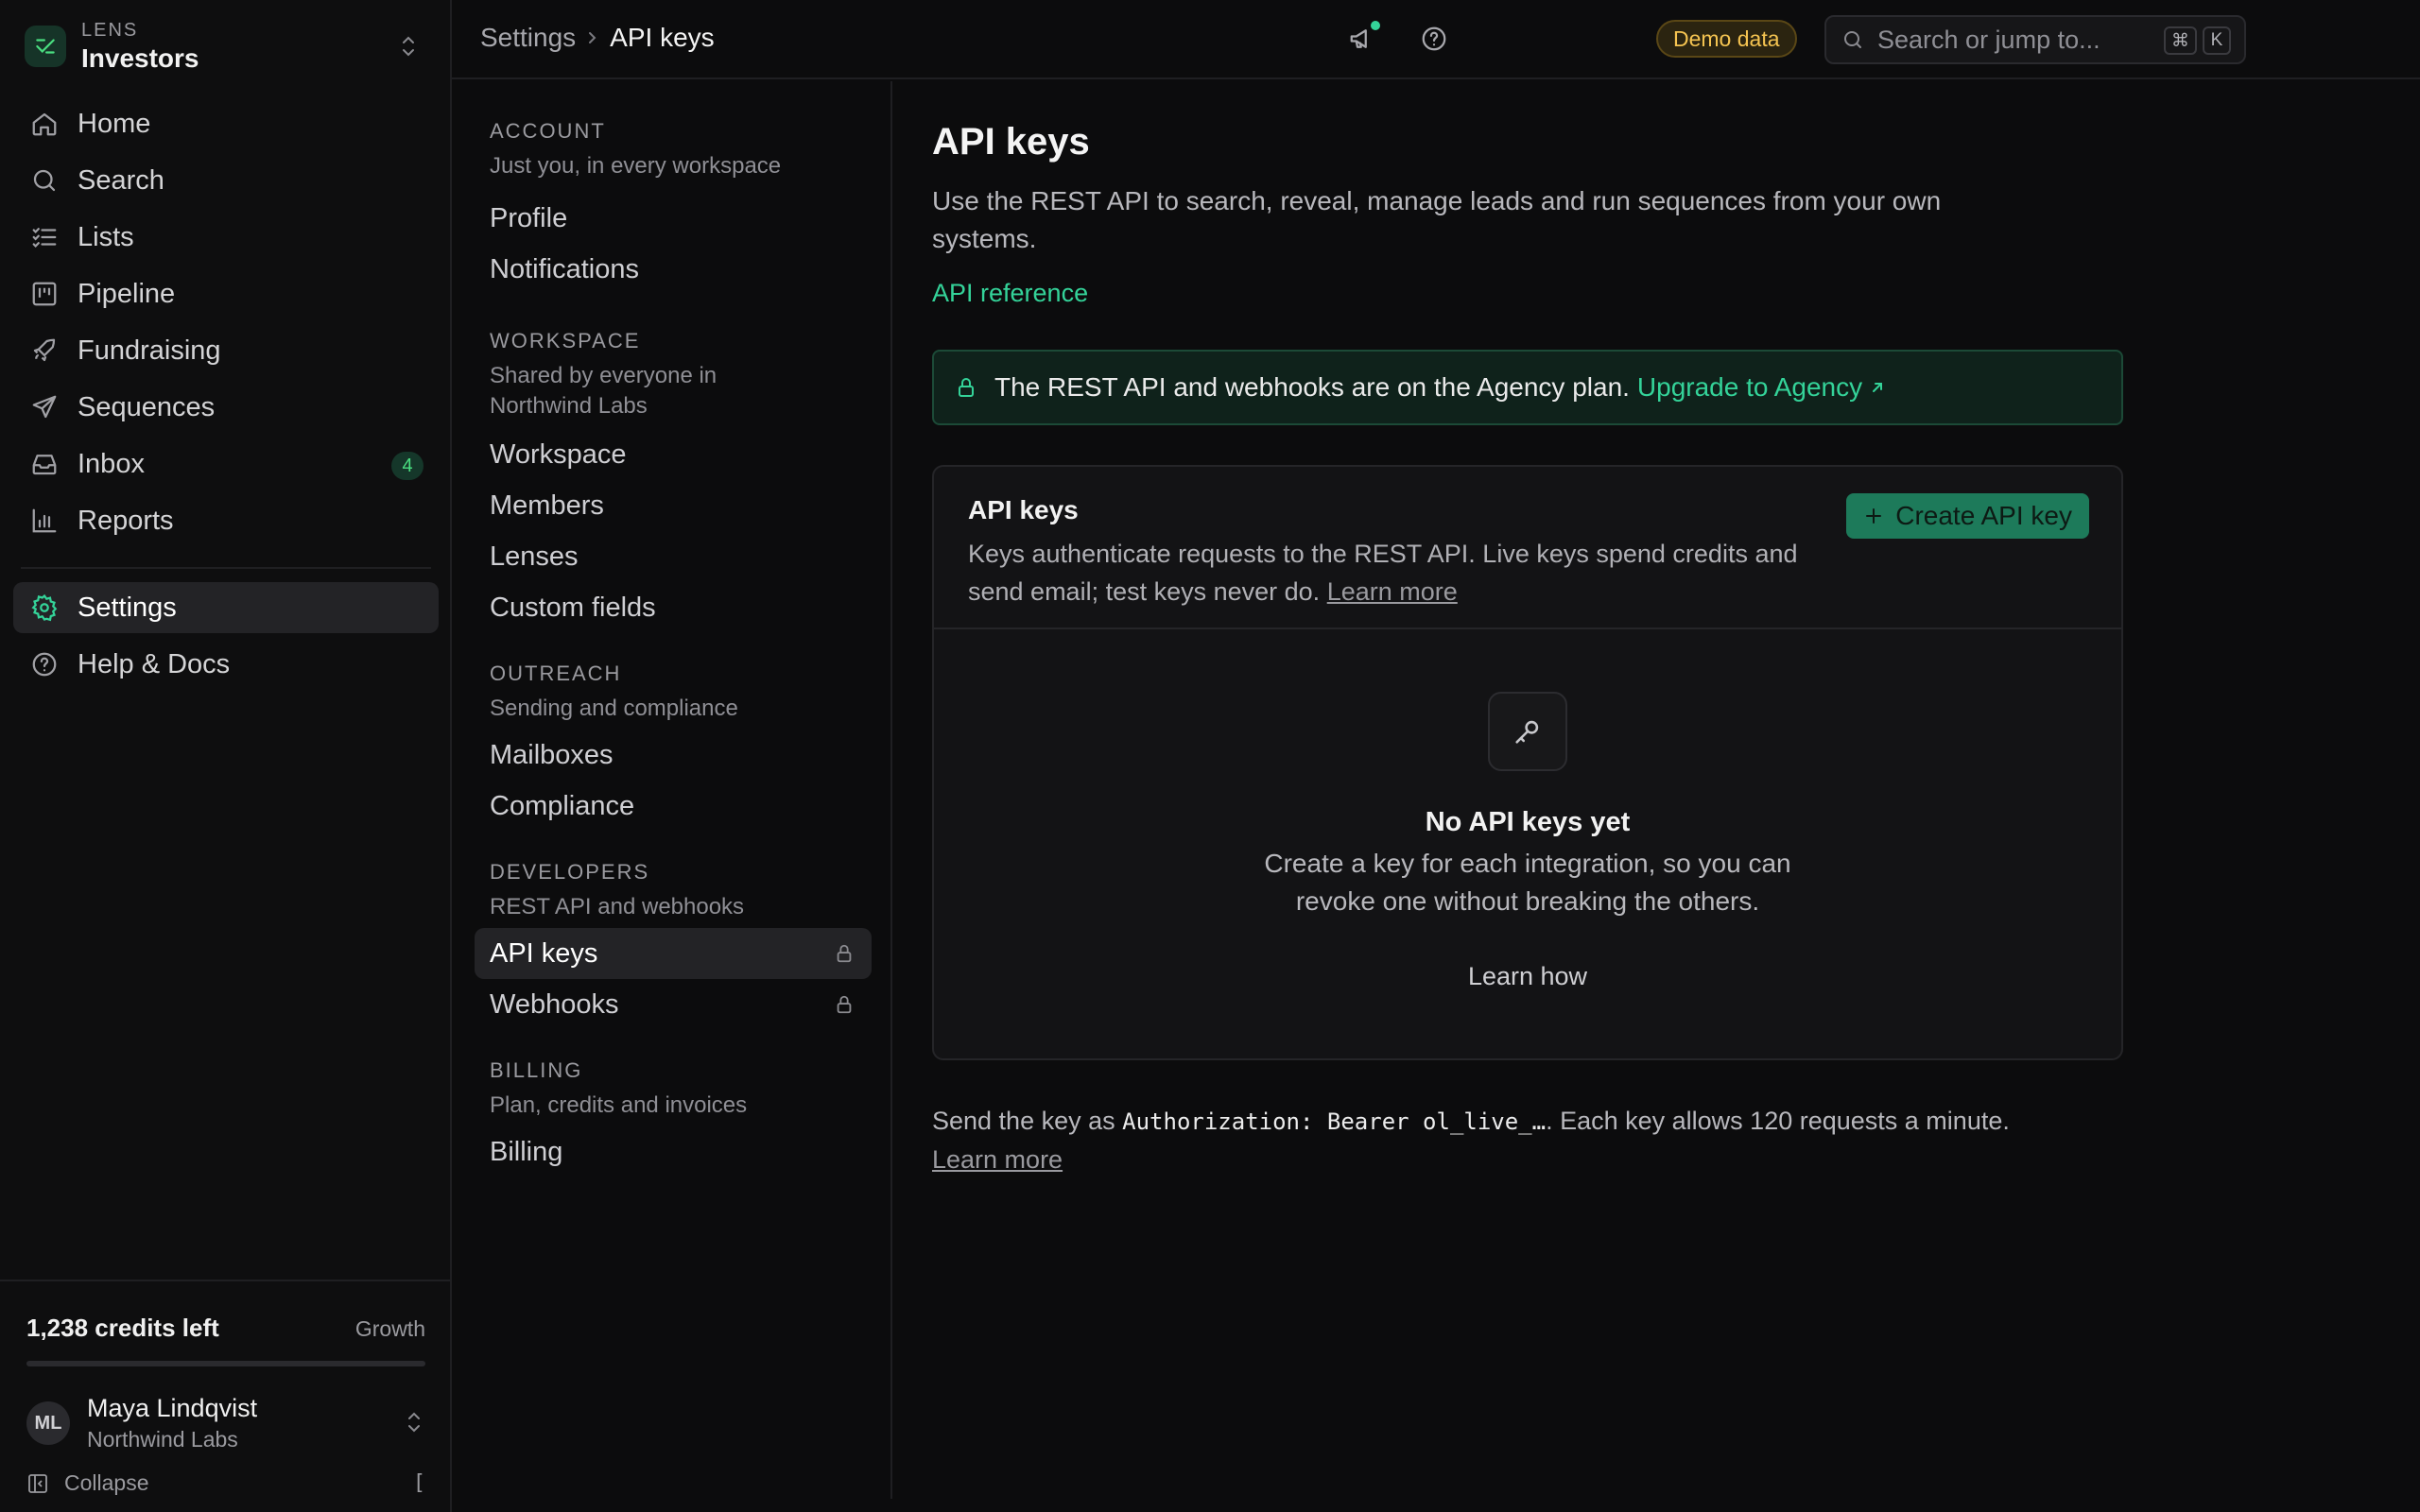 Image resolution: width=2420 pixels, height=1512 pixels. I want to click on credits-row: 1,238 credits left Growth, so click(226, 1328).